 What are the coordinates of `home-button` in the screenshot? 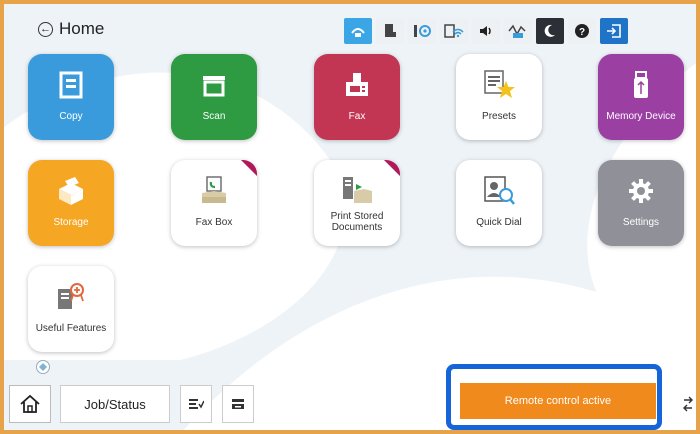 It's located at (30, 404).